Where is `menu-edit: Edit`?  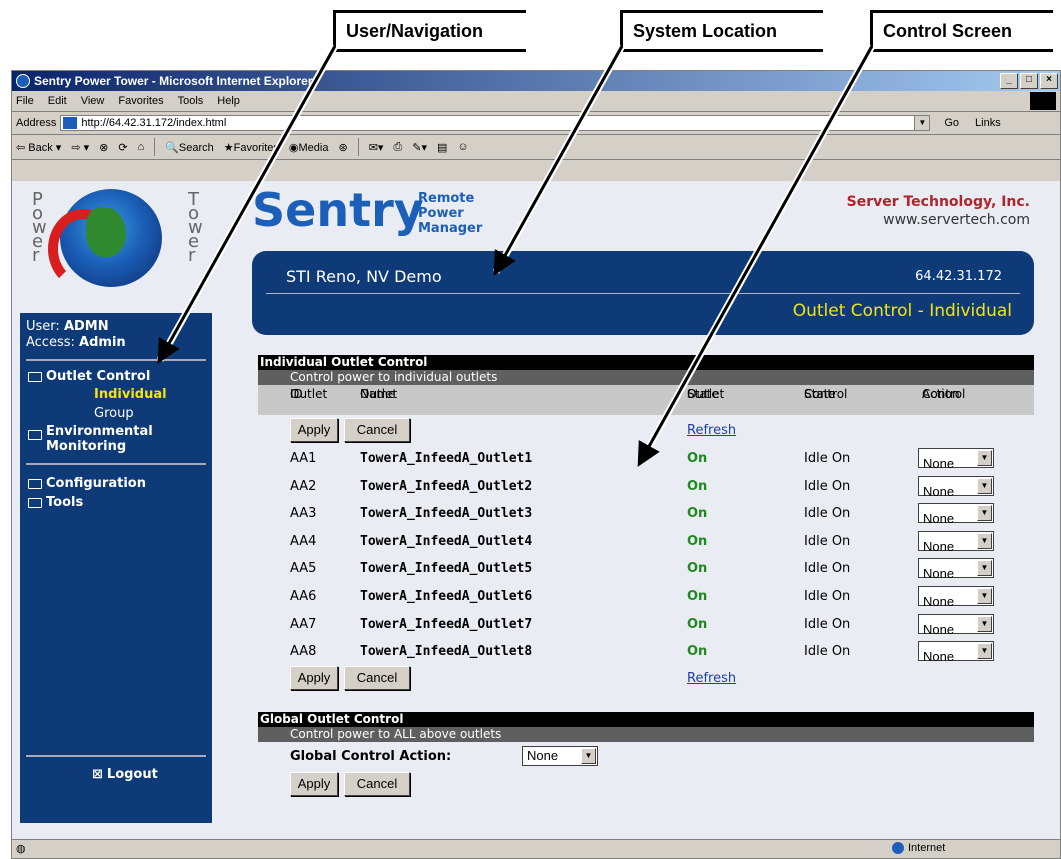
menu-edit: Edit is located at coordinates (57, 101).